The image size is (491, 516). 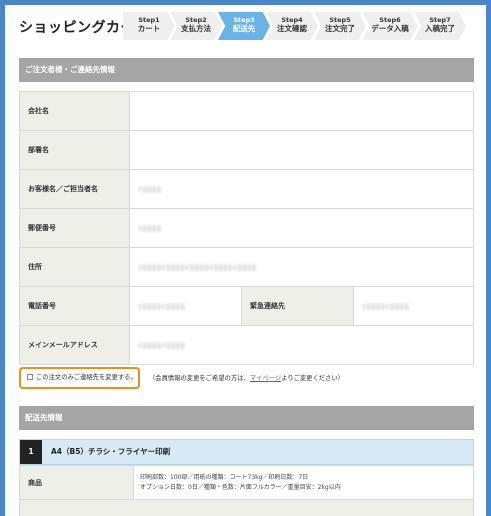 I want to click on table-row: 会社名, so click(x=246, y=111).